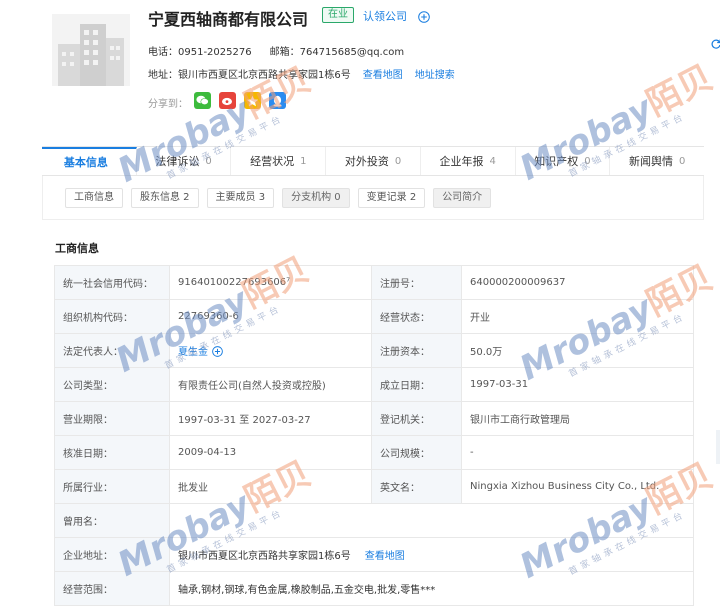 This screenshot has height=606, width=720. I want to click on email-label: 邮箱：, so click(284, 52).